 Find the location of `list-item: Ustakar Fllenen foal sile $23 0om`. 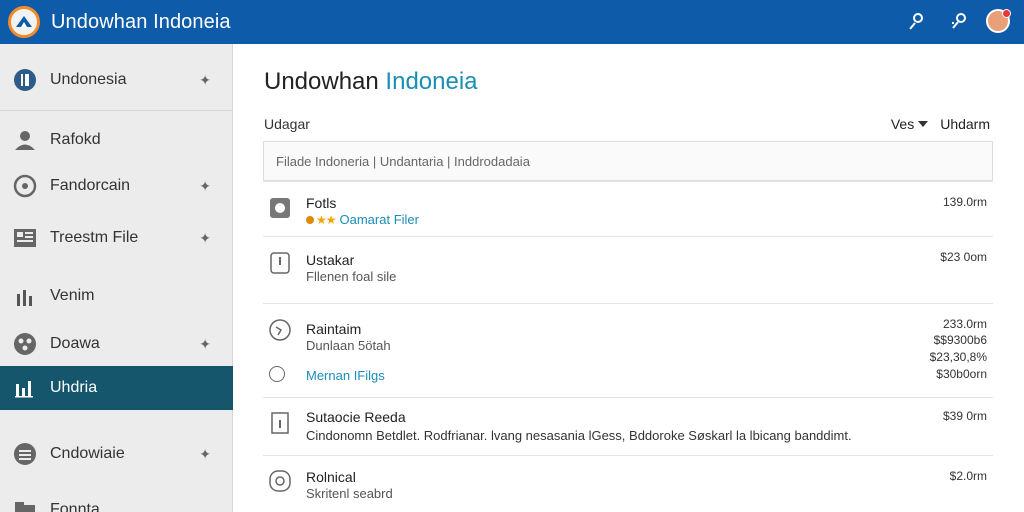

list-item: Ustakar Fllenen foal sile $23 0om is located at coordinates (628, 269).